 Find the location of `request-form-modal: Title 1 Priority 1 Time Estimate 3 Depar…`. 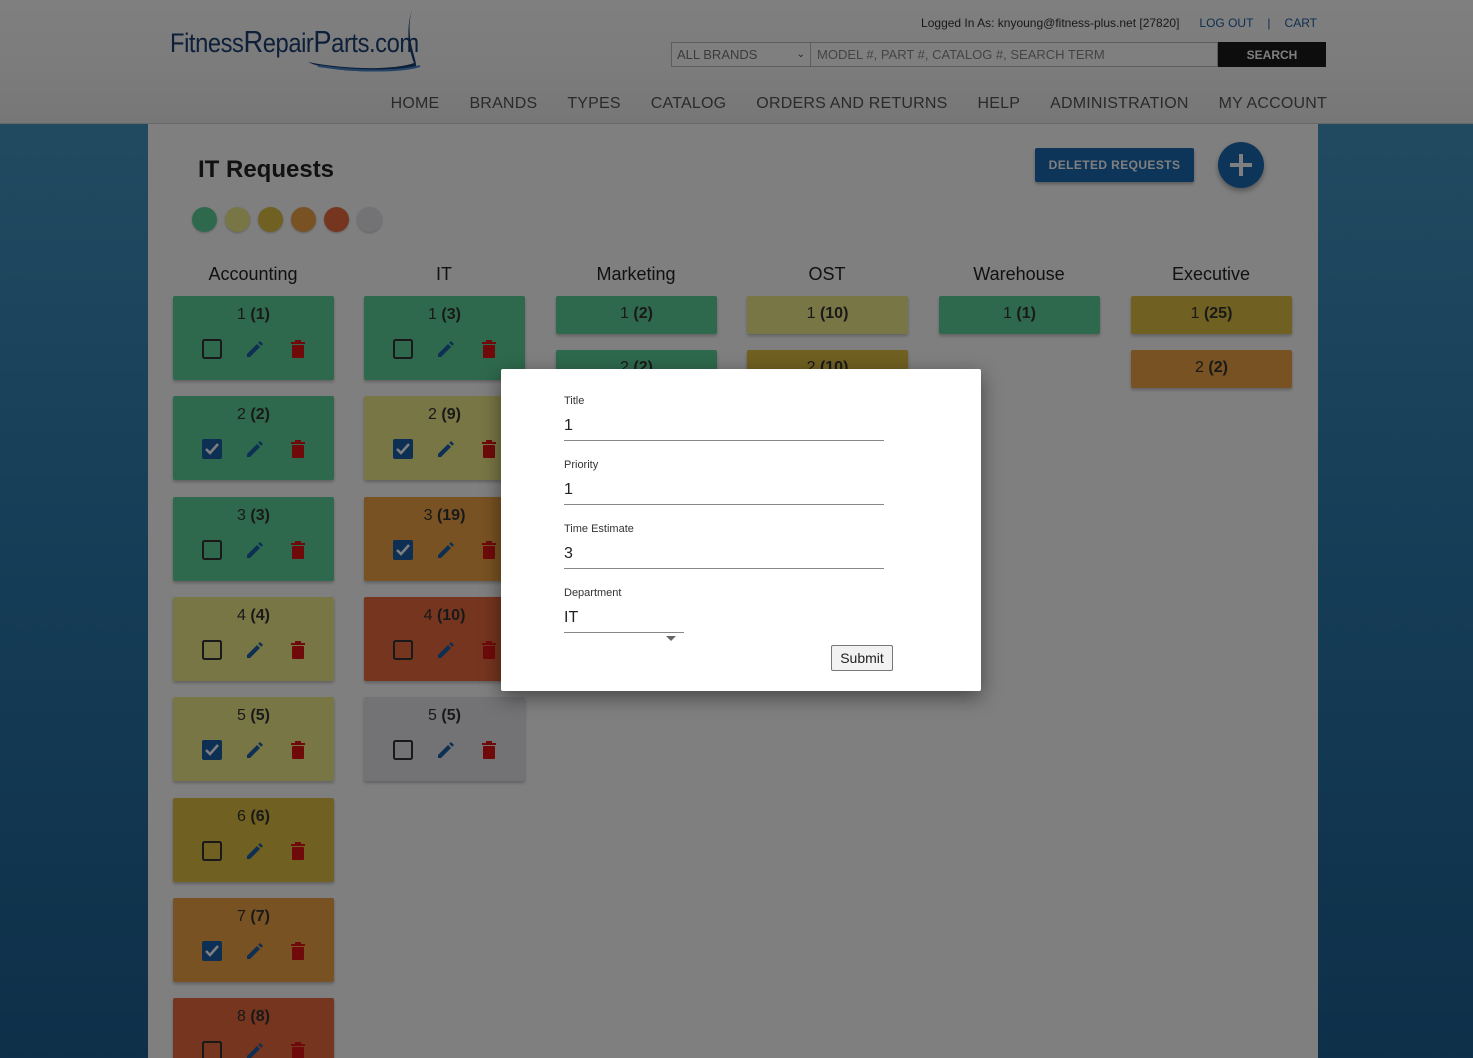

request-form-modal: Title 1 Priority 1 Time Estimate 3 Depar… is located at coordinates (741, 530).